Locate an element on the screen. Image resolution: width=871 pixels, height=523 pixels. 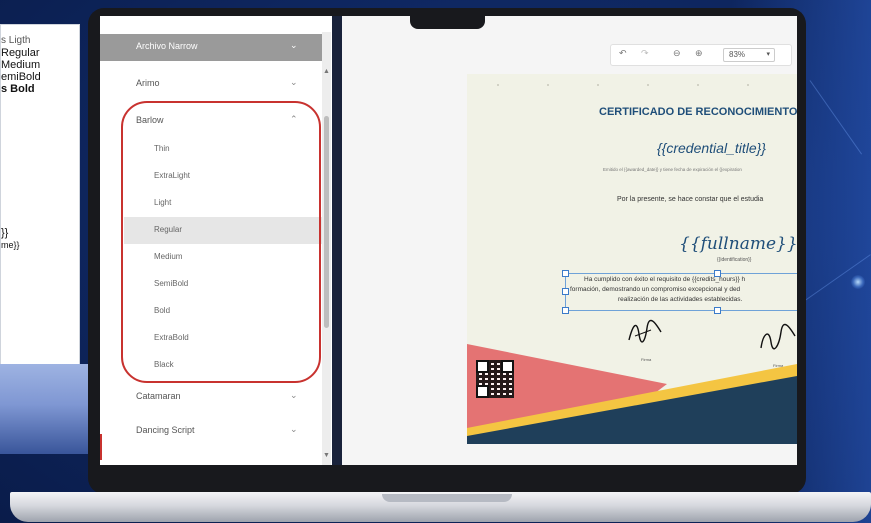
scroll-up-icon: ▲ is located at coordinates (326, 71).